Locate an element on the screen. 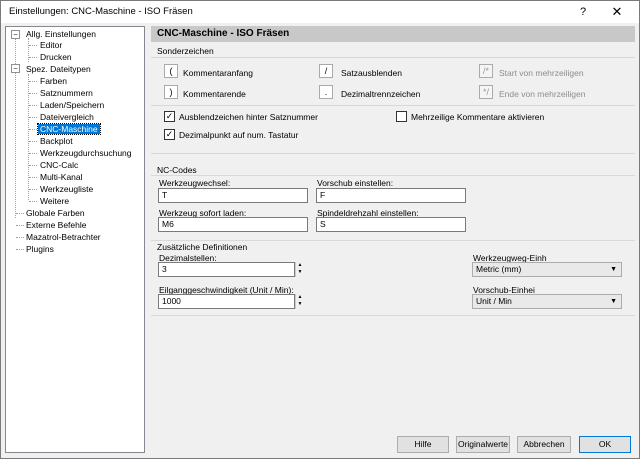  werkzeugwechsel-input: T is located at coordinates (233, 195).